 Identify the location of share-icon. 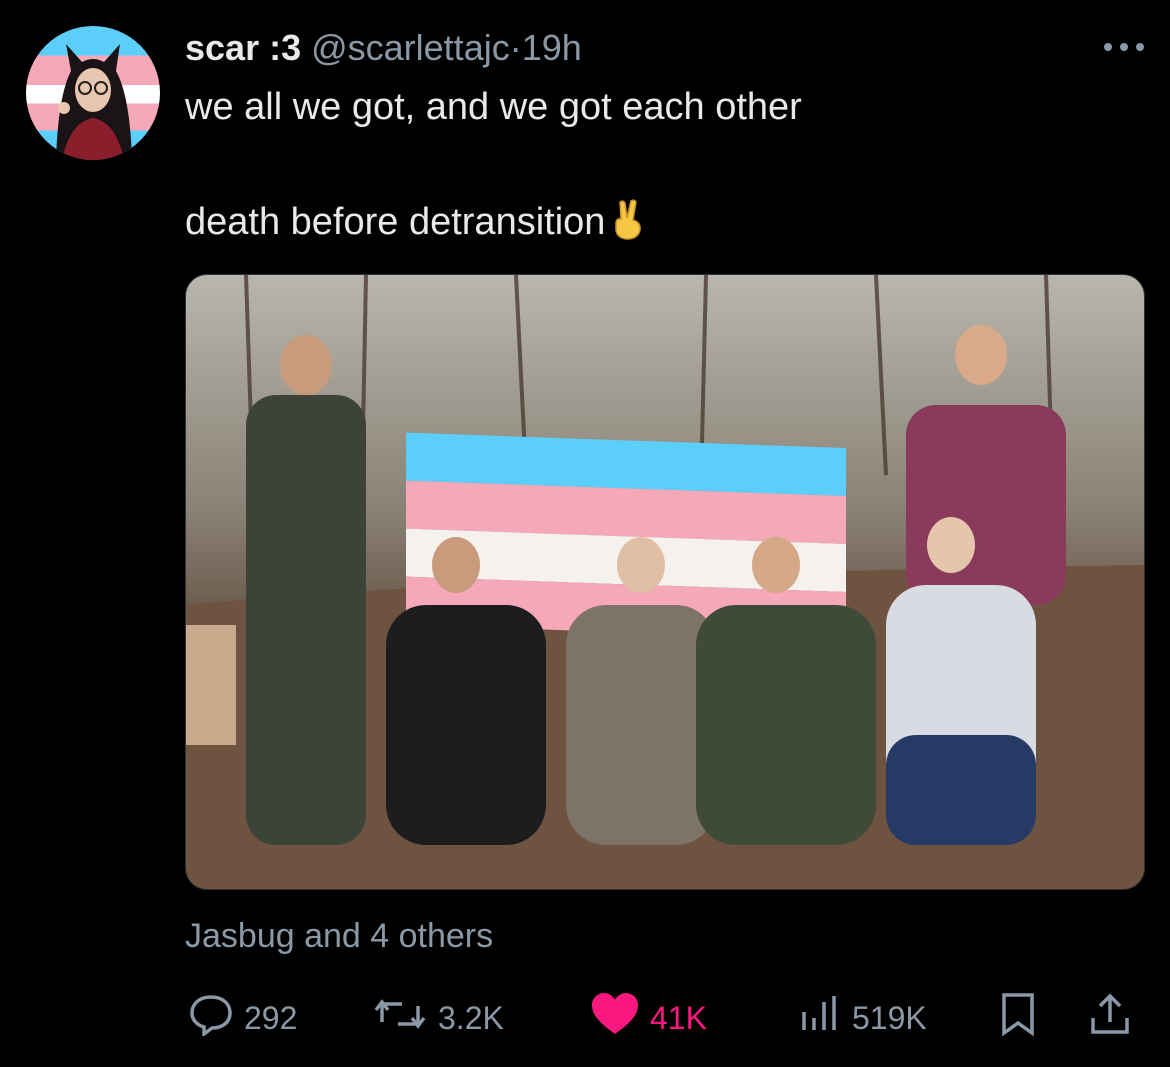
(1110, 1018).